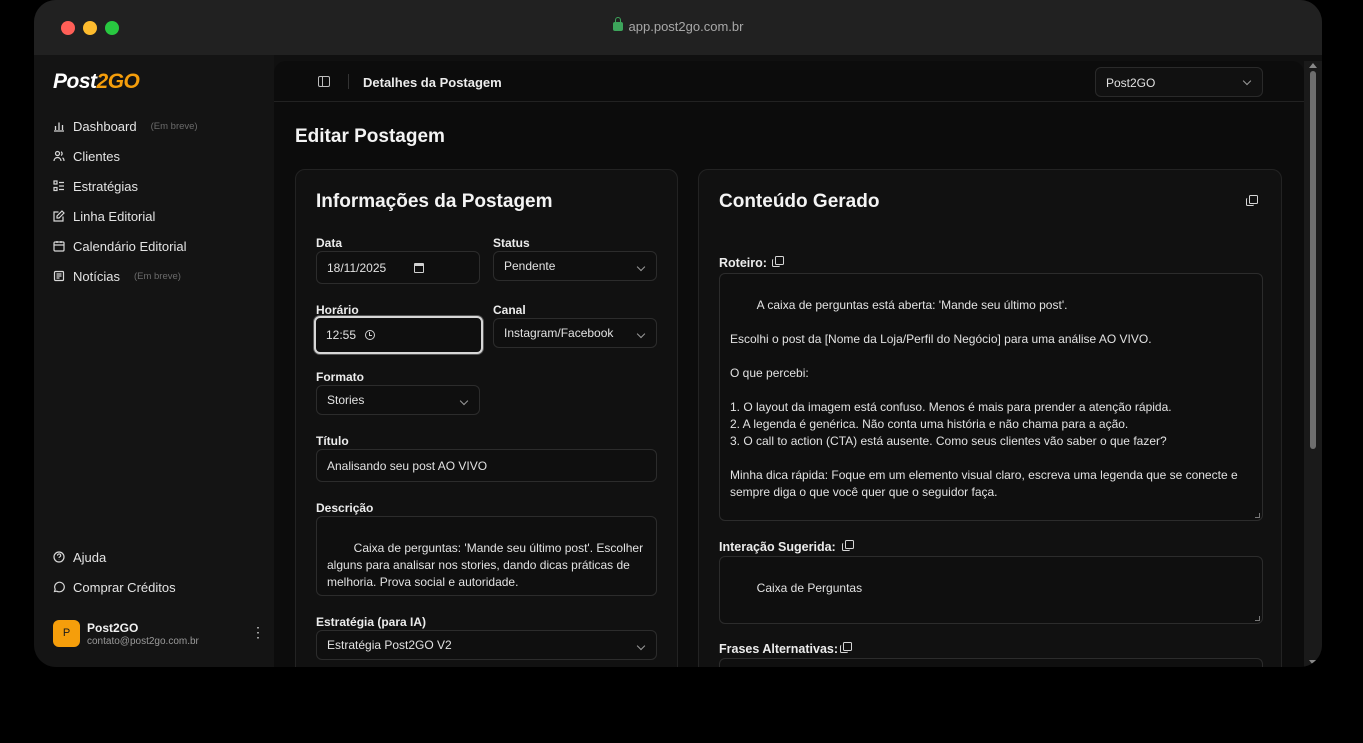 Image resolution: width=1363 pixels, height=743 pixels. Describe the element at coordinates (114, 557) in the screenshot. I see `sidebar-item-ajuda: Ajuda` at that location.